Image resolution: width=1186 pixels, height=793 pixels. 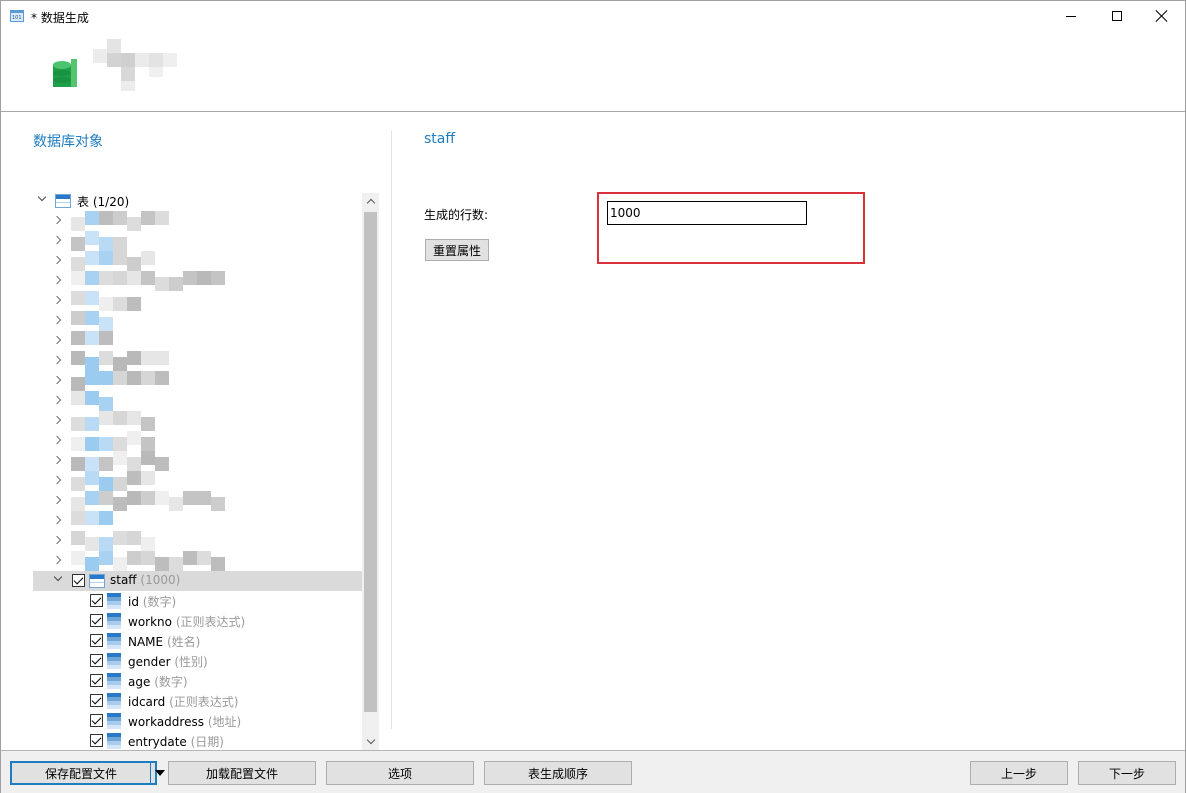 What do you see at coordinates (80, 773) in the screenshot?
I see `save-profile-label: 保存配置文件` at bounding box center [80, 773].